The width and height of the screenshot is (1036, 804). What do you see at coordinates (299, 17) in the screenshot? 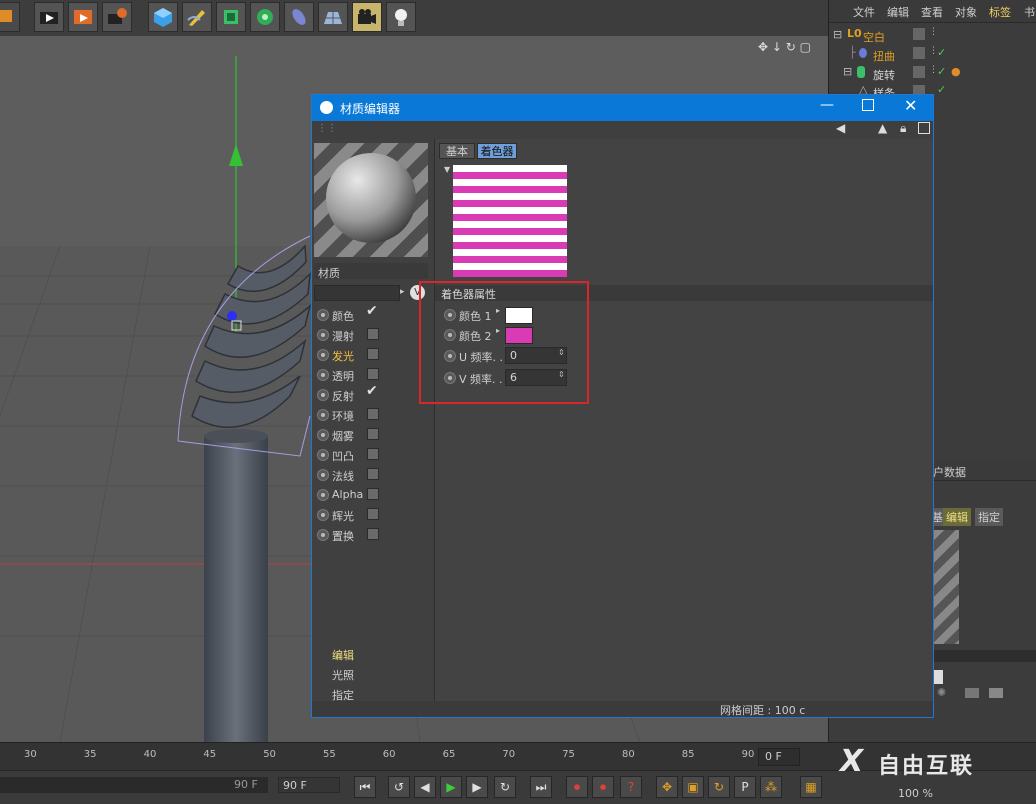
I see `deformer-icon` at bounding box center [299, 17].